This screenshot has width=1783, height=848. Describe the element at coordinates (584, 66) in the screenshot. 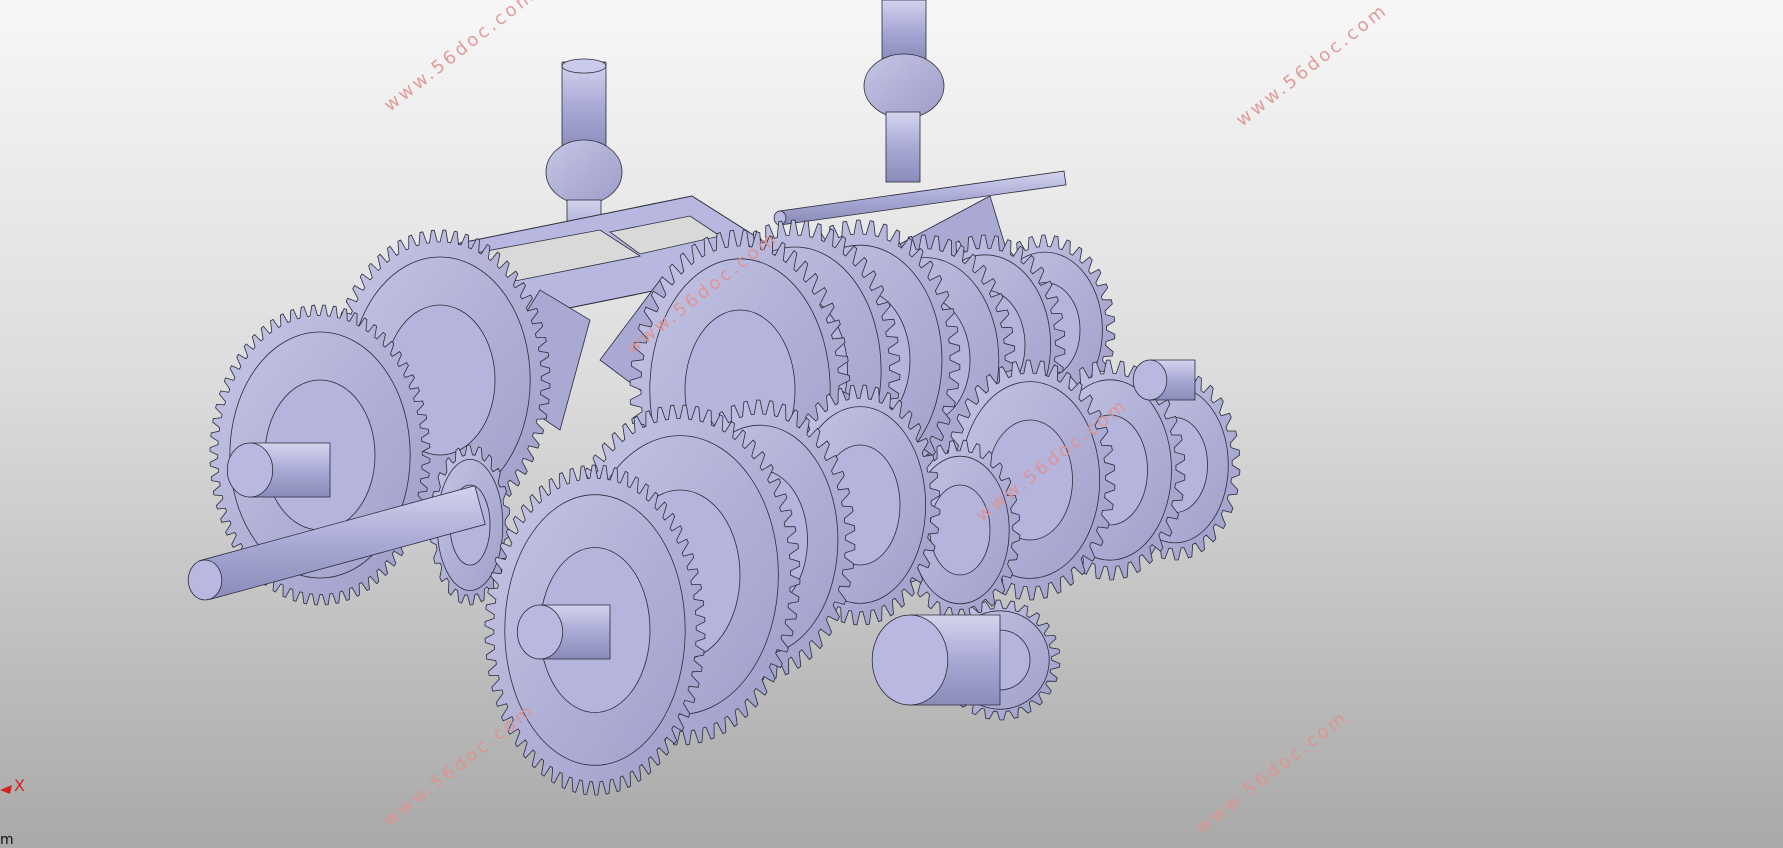

I see `lever-top` at that location.